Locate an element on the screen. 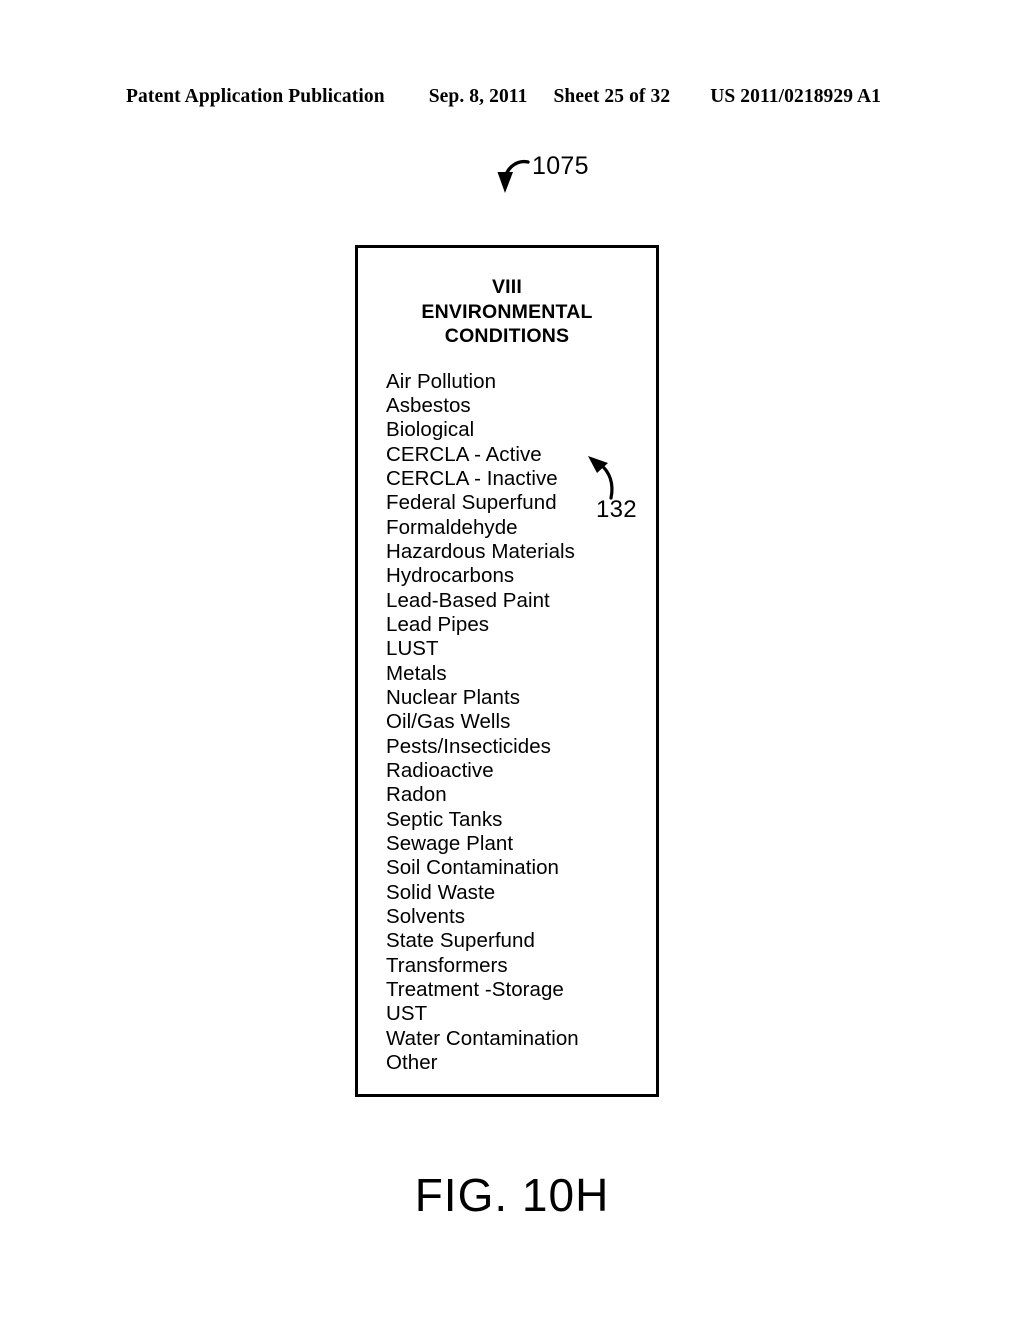 The width and height of the screenshot is (1024, 1320). list-item: Hazardous Materials is located at coordinates (480, 551).